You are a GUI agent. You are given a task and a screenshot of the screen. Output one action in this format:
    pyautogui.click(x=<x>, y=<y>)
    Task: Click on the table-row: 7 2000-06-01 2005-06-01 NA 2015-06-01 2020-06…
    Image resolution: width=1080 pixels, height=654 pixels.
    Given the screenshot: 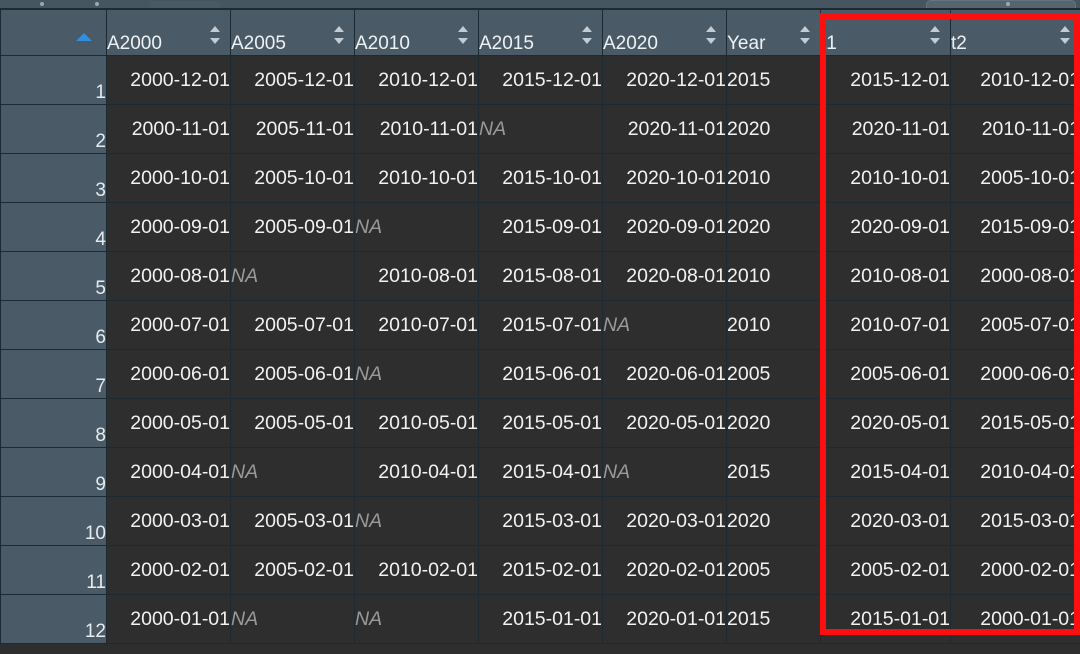 What is the action you would take?
    pyautogui.click(x=540, y=374)
    